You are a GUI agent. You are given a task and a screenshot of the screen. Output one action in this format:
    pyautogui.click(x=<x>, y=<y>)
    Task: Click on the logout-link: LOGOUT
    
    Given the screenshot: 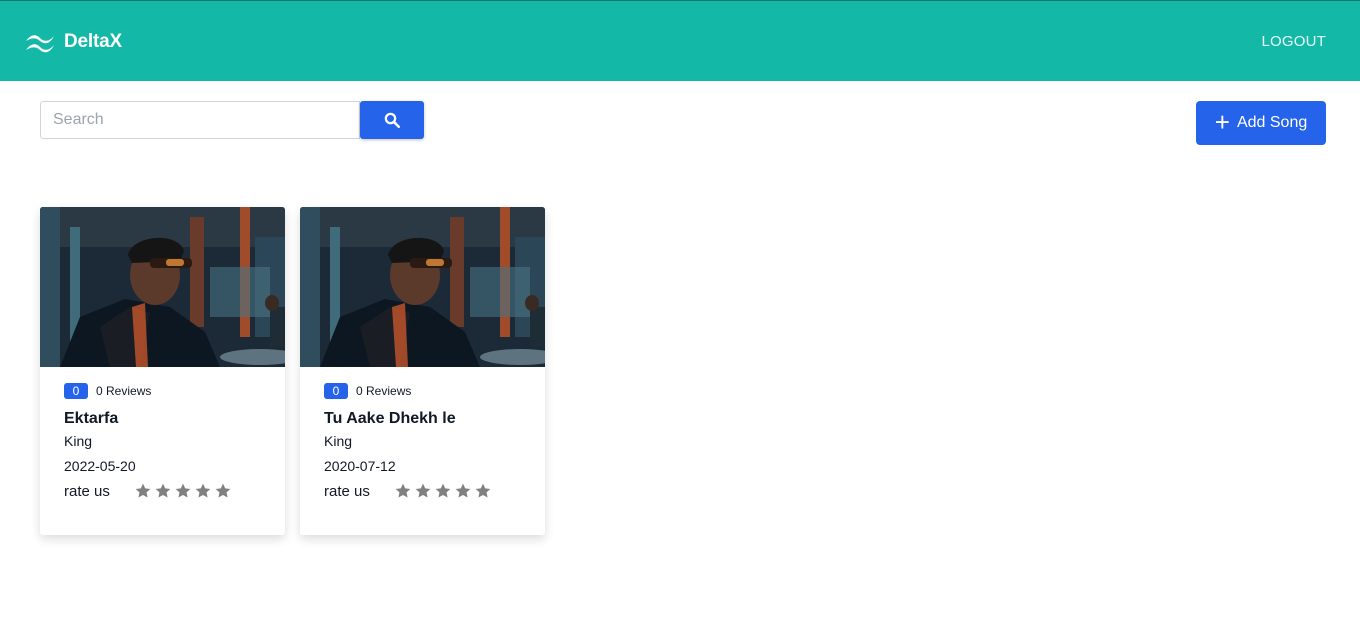 What is the action you would take?
    pyautogui.click(x=1293, y=41)
    